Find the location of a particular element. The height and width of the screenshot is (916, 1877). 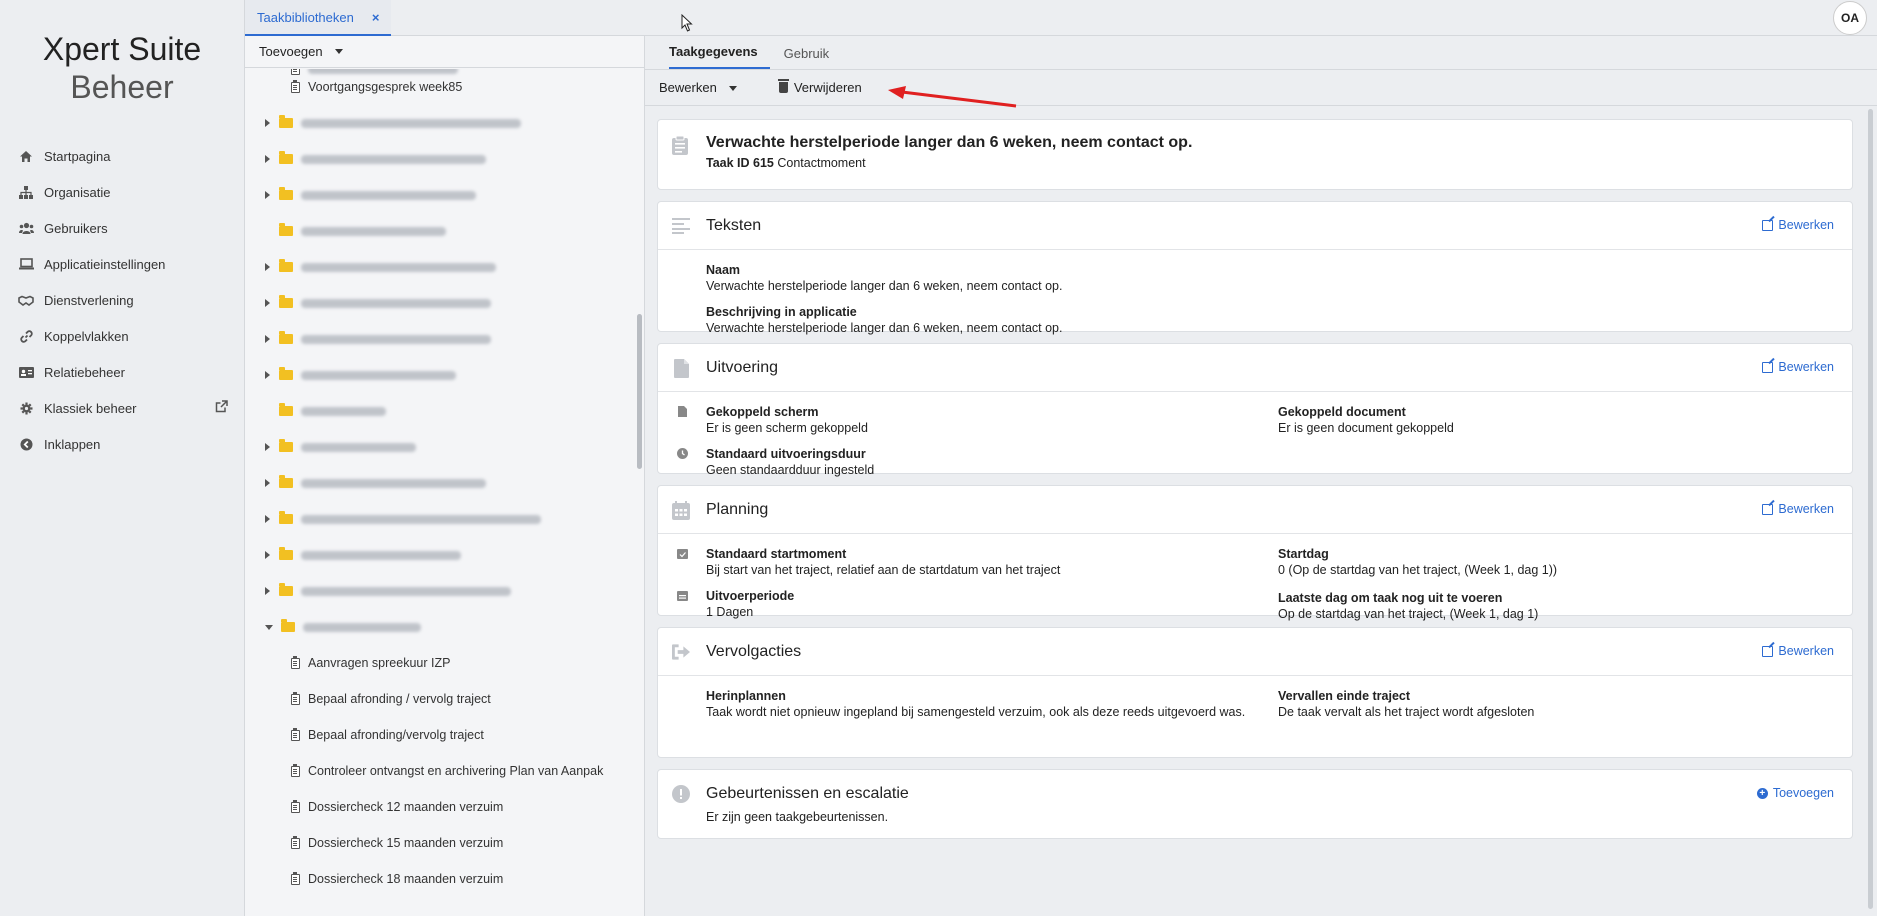

tab-gebruik: Gebruik is located at coordinates (807, 57).